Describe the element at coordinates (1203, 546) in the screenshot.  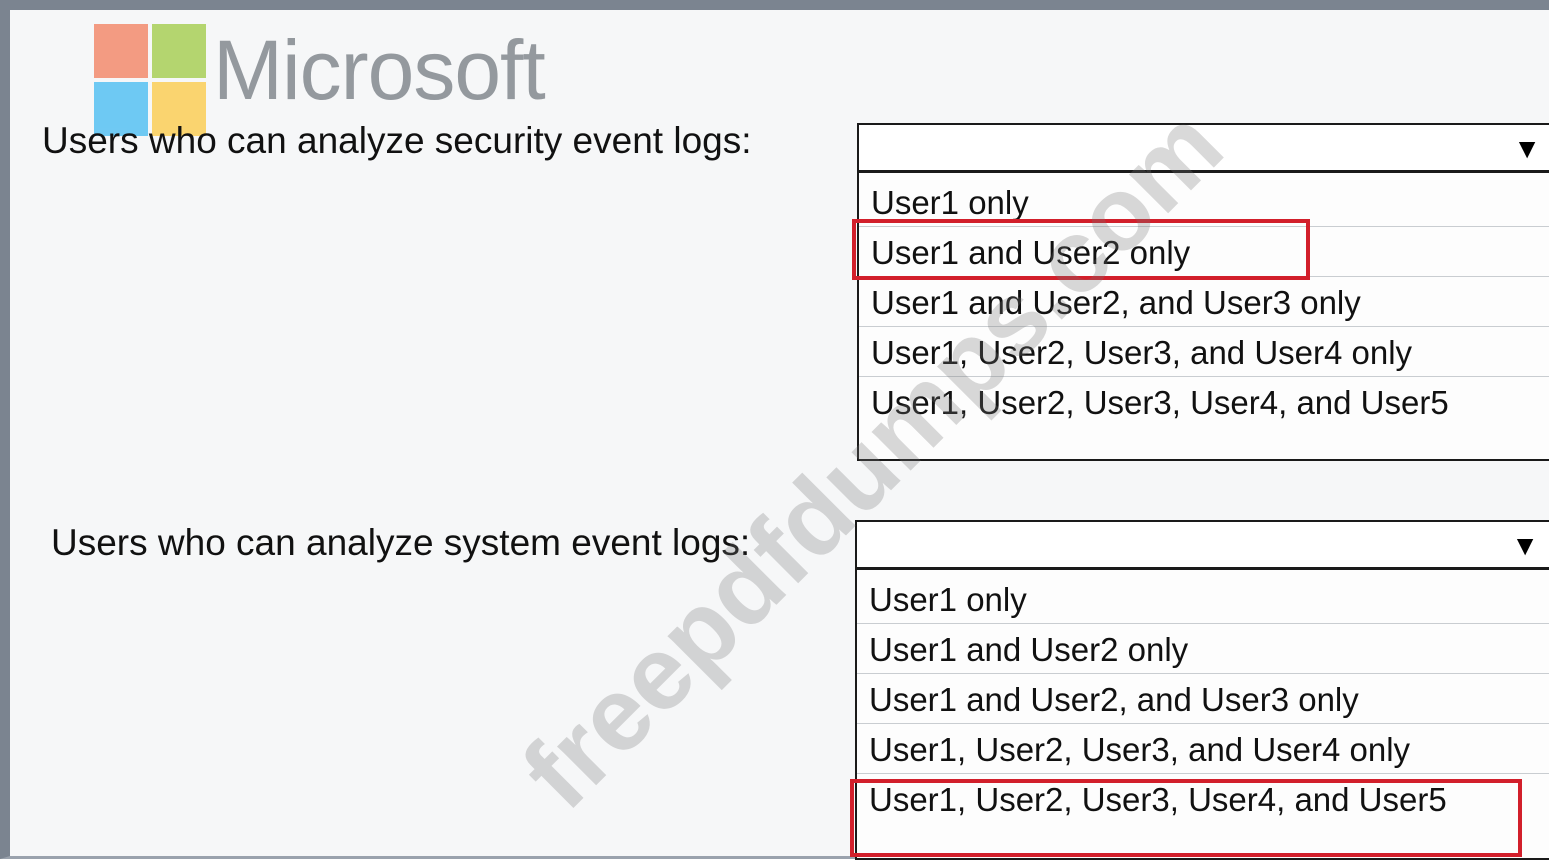
I see `system-logs-select-box: ▼` at that location.